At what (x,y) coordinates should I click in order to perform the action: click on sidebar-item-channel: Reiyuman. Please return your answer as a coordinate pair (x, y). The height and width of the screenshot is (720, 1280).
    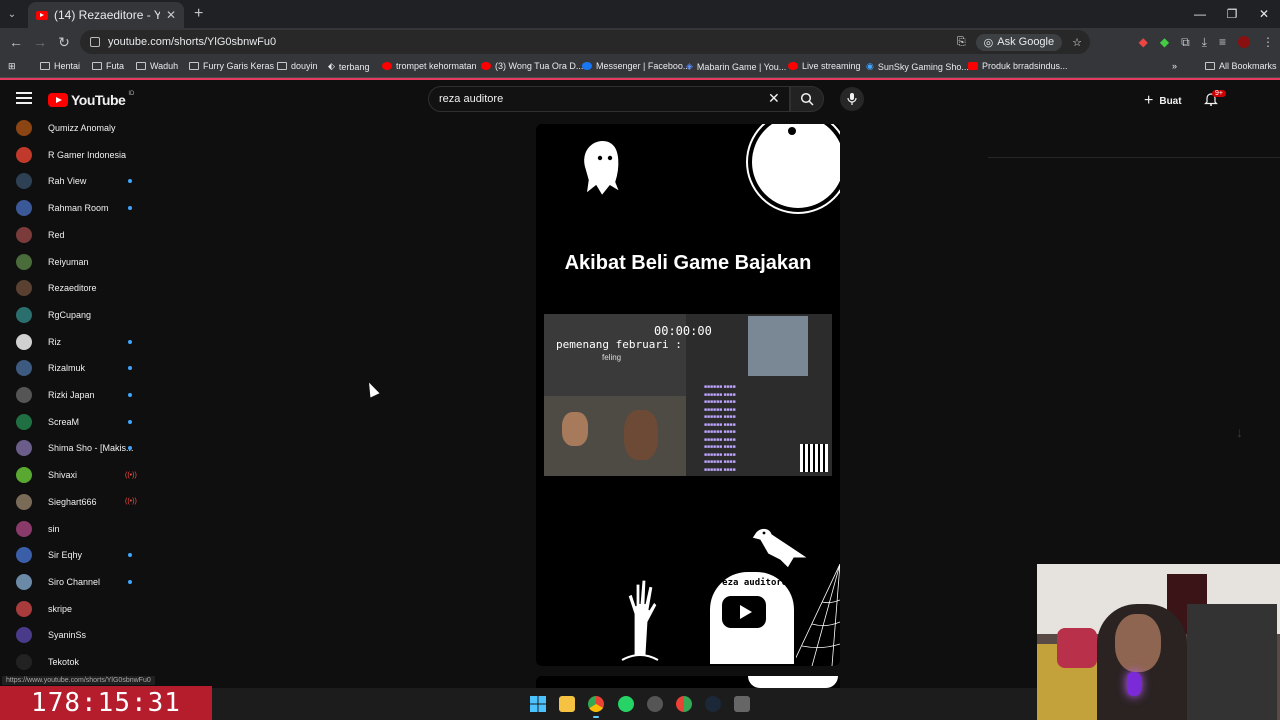
    Looking at the image, I should click on (75, 262).